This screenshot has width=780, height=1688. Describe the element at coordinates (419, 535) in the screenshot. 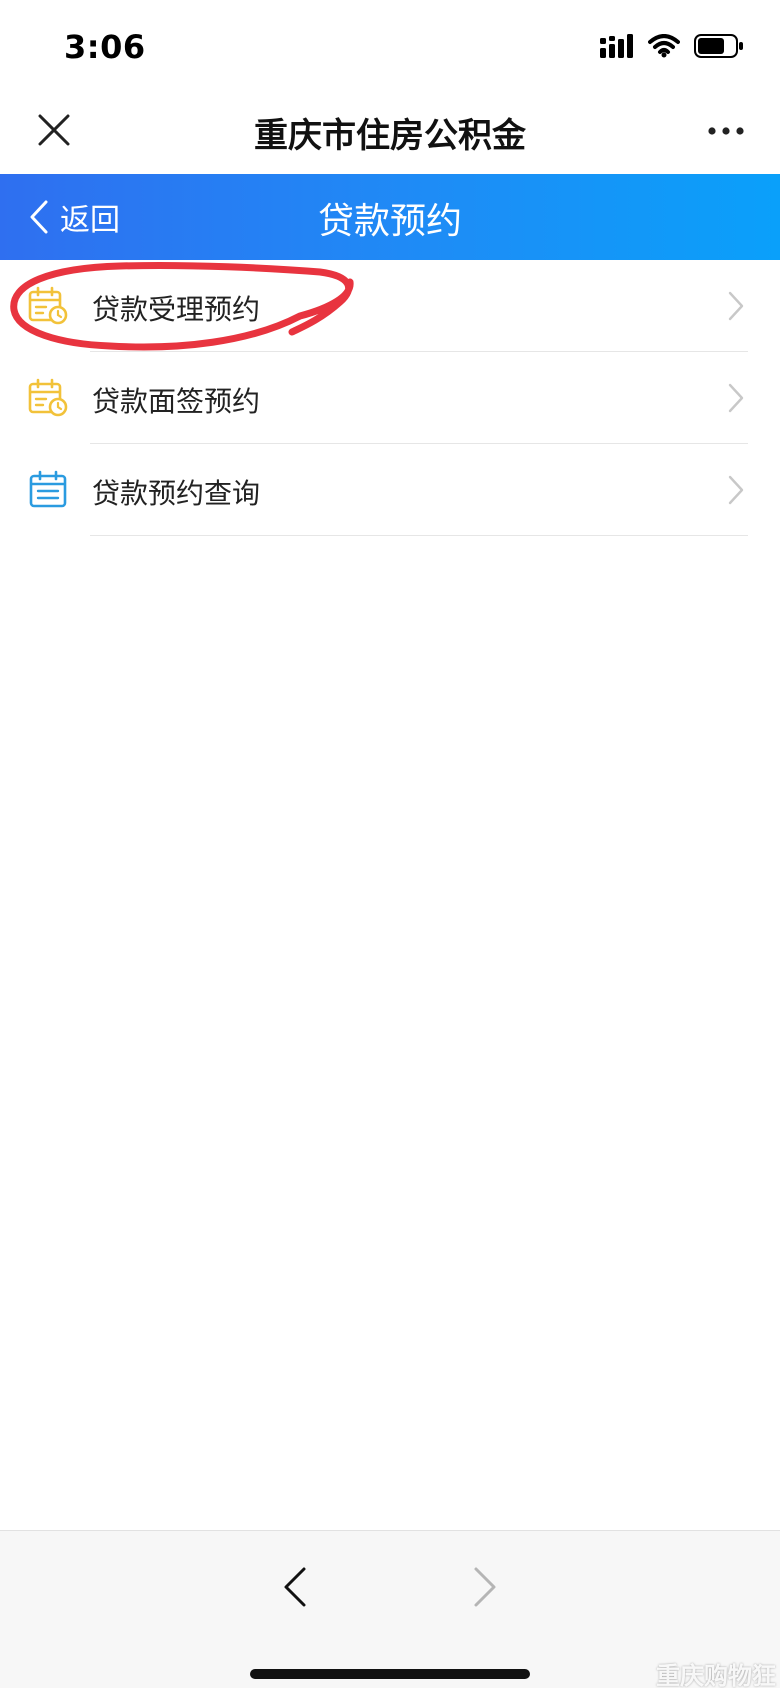

I see `divider` at that location.